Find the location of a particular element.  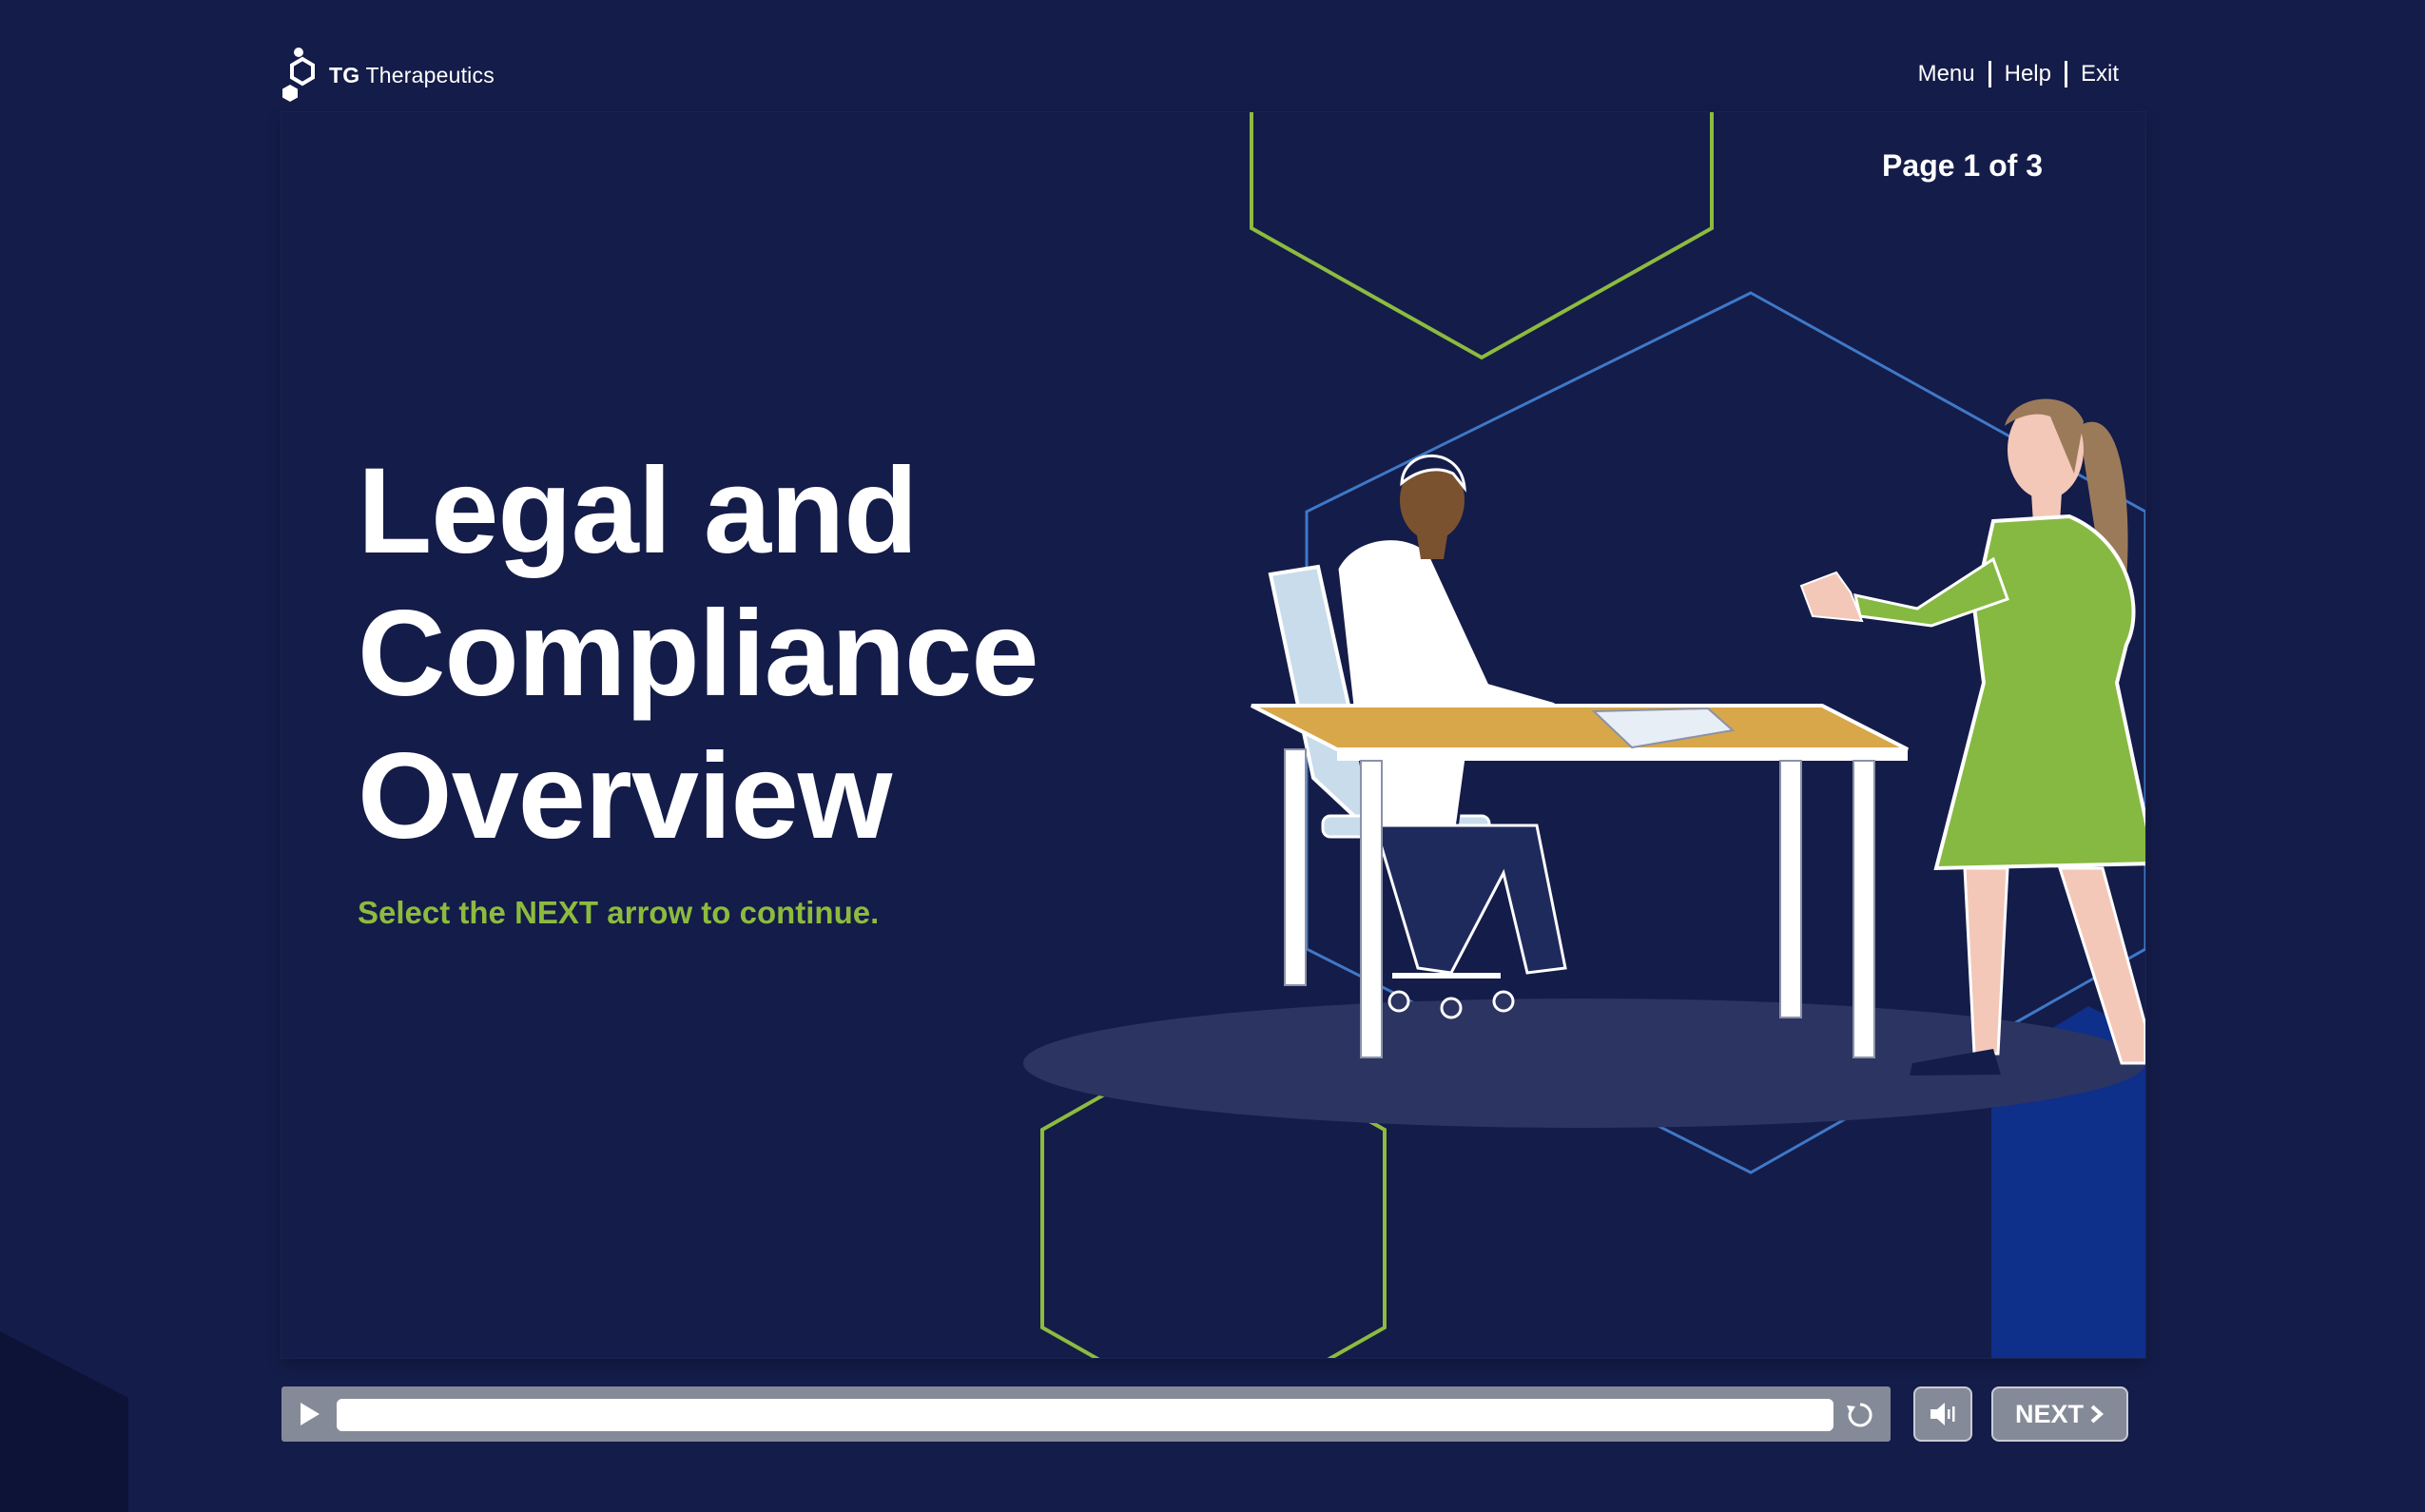

volume-button is located at coordinates (1942, 1414).